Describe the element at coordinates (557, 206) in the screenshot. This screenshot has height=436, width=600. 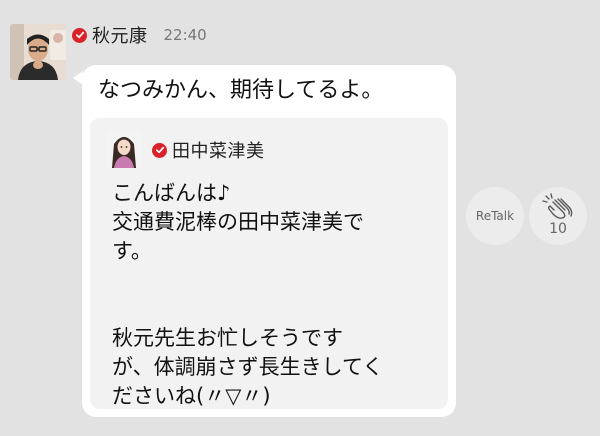
I see `clap-icon` at that location.